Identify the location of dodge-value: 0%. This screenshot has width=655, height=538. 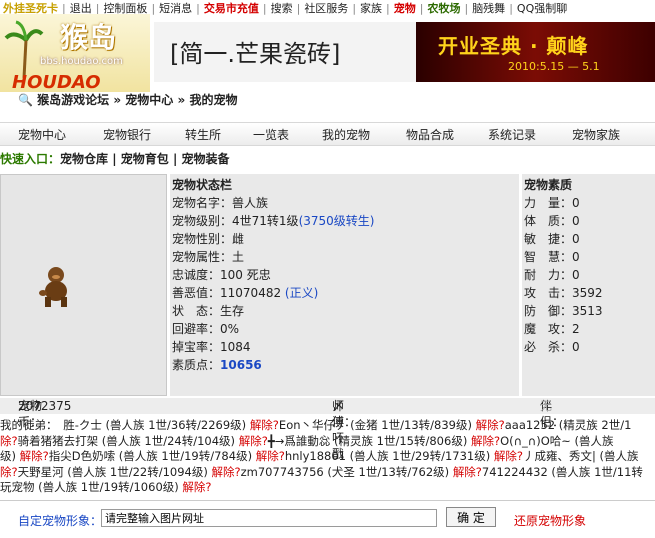
(230, 329).